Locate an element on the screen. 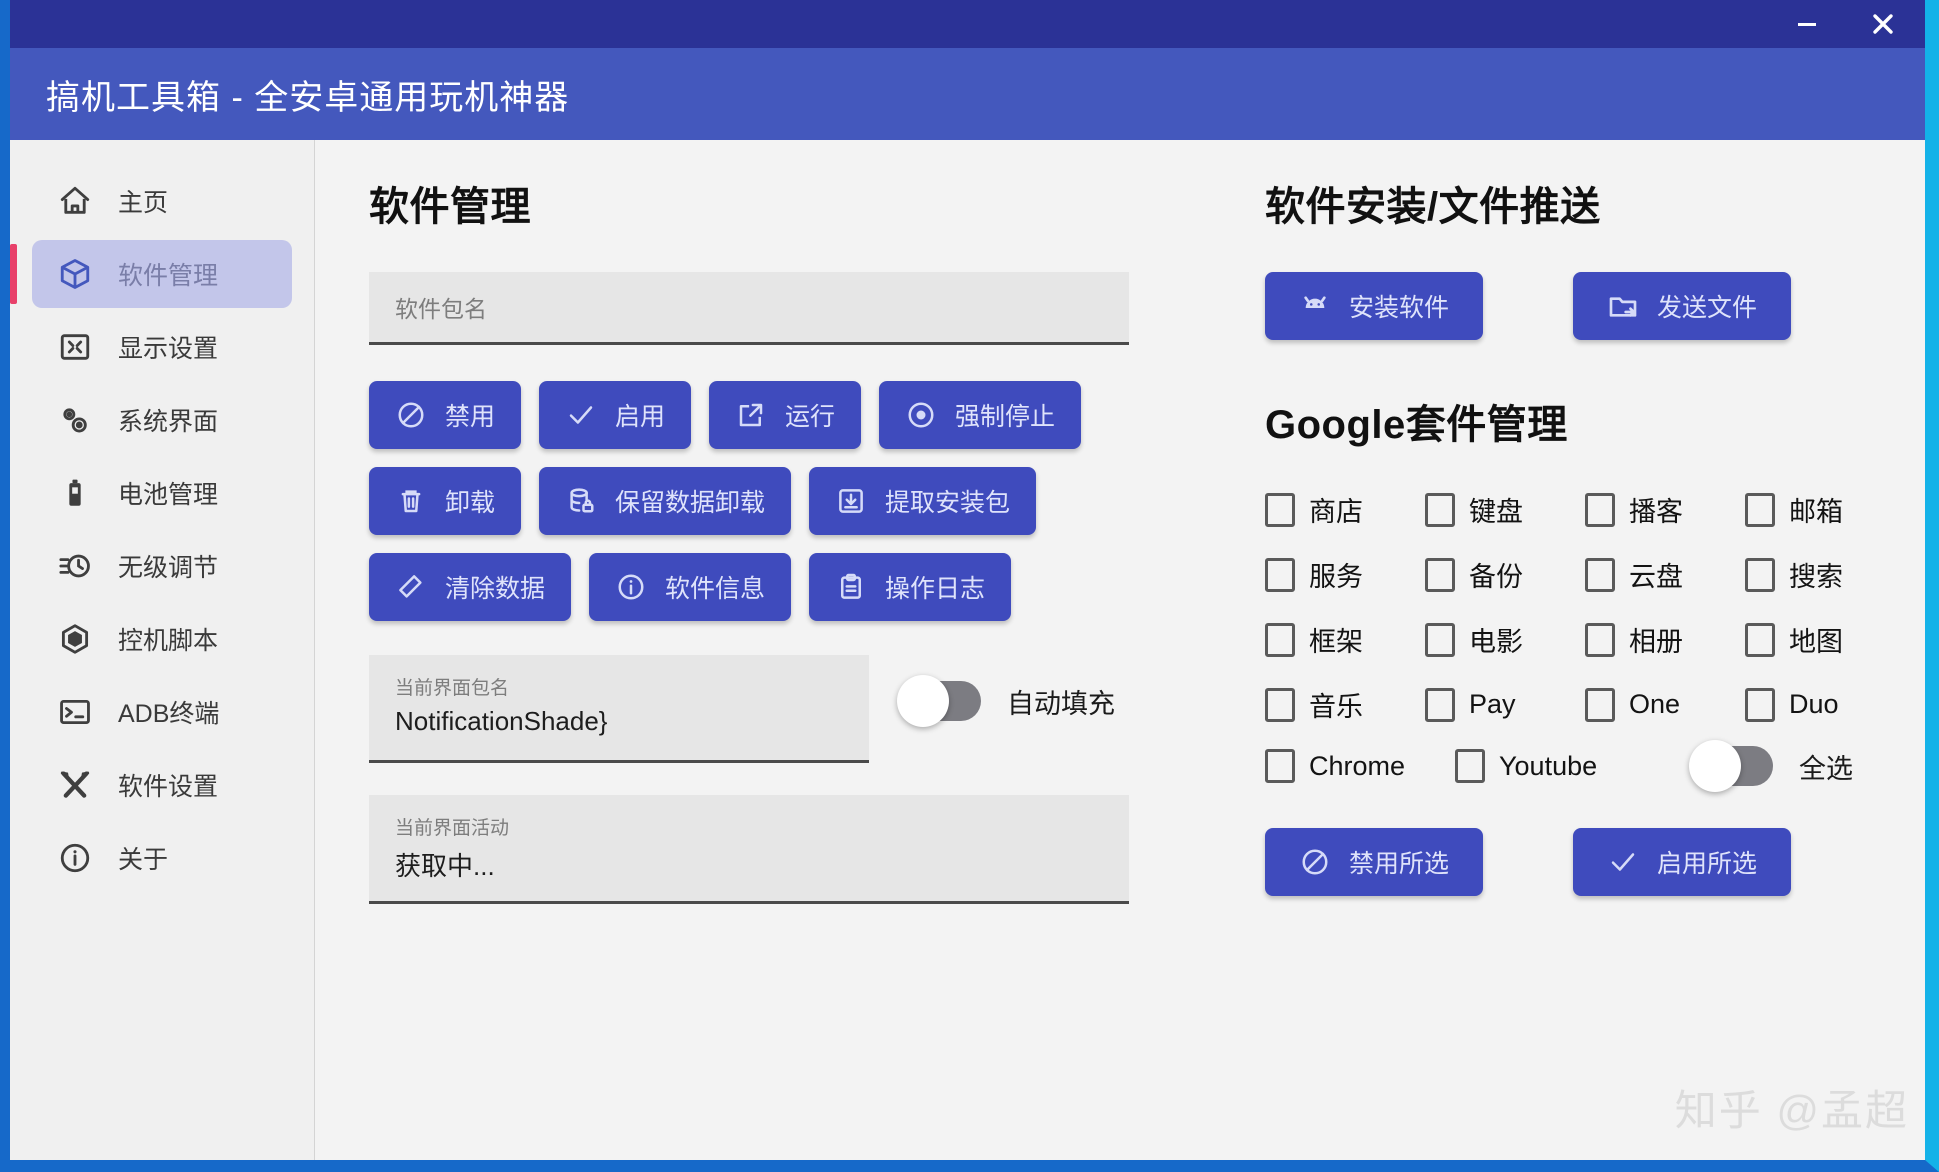 This screenshot has height=1172, width=1939. close-button is located at coordinates (1883, 24).